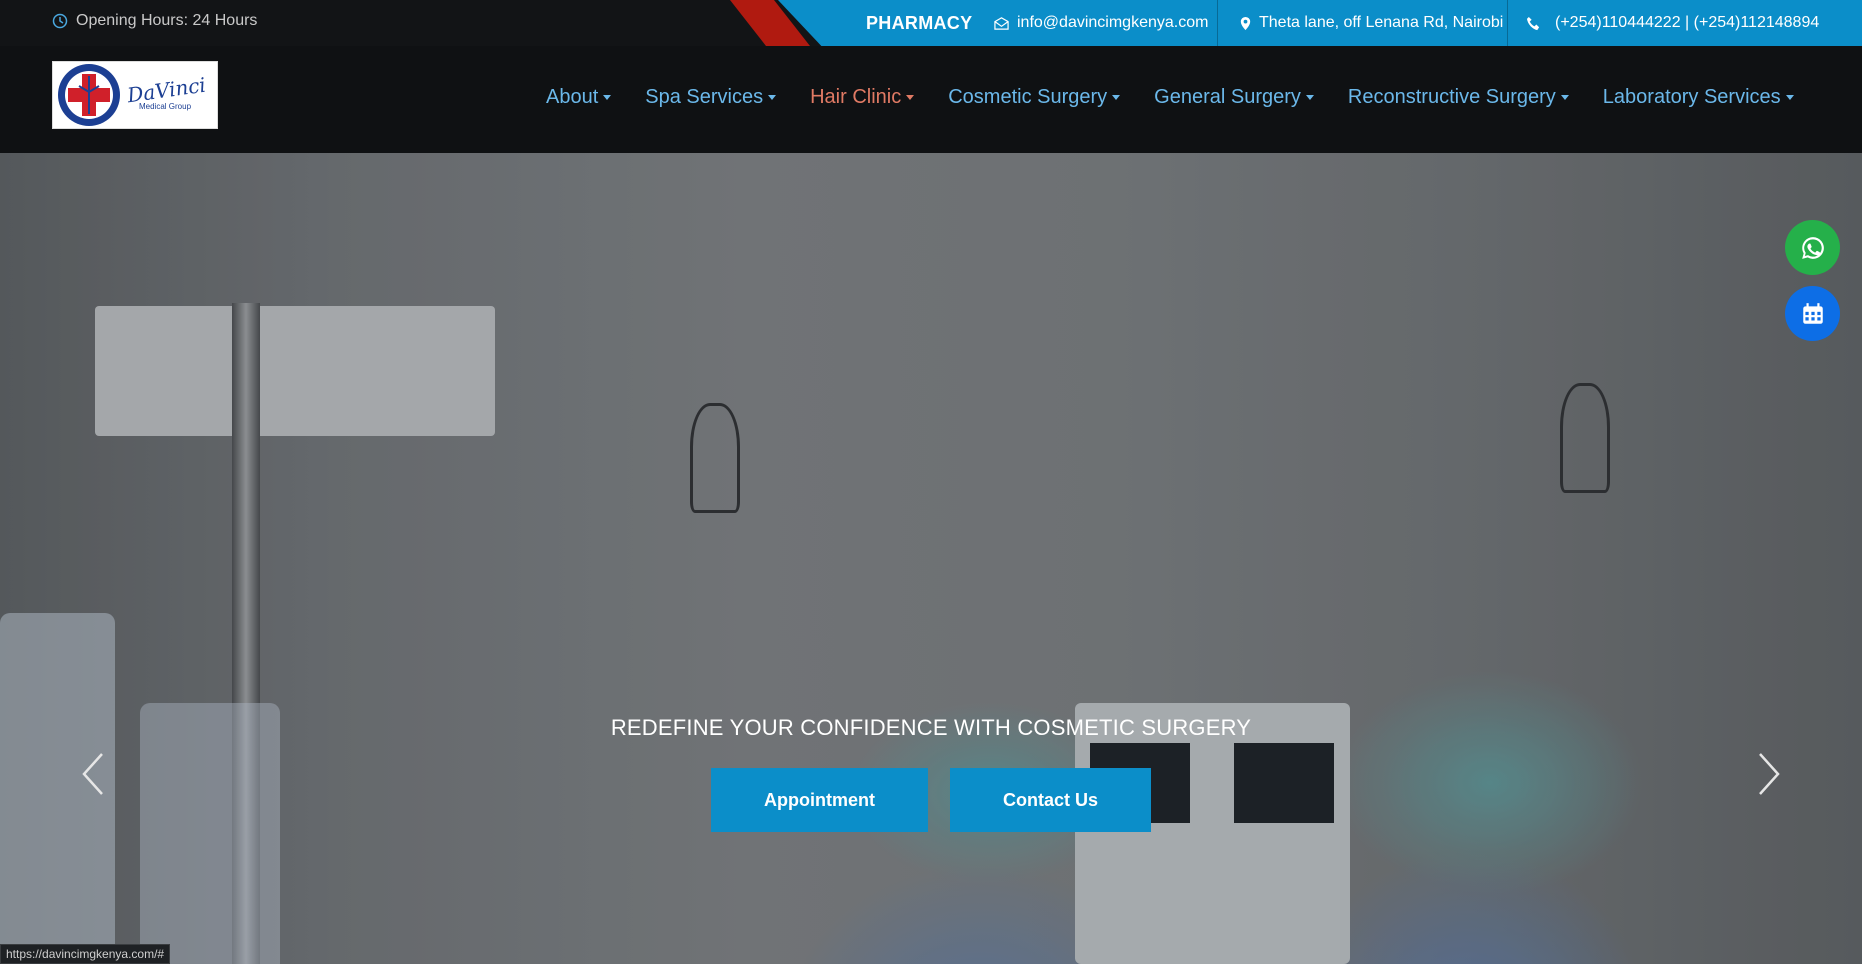  Describe the element at coordinates (1050, 800) in the screenshot. I see `contact-us-button: Contact Us` at that location.